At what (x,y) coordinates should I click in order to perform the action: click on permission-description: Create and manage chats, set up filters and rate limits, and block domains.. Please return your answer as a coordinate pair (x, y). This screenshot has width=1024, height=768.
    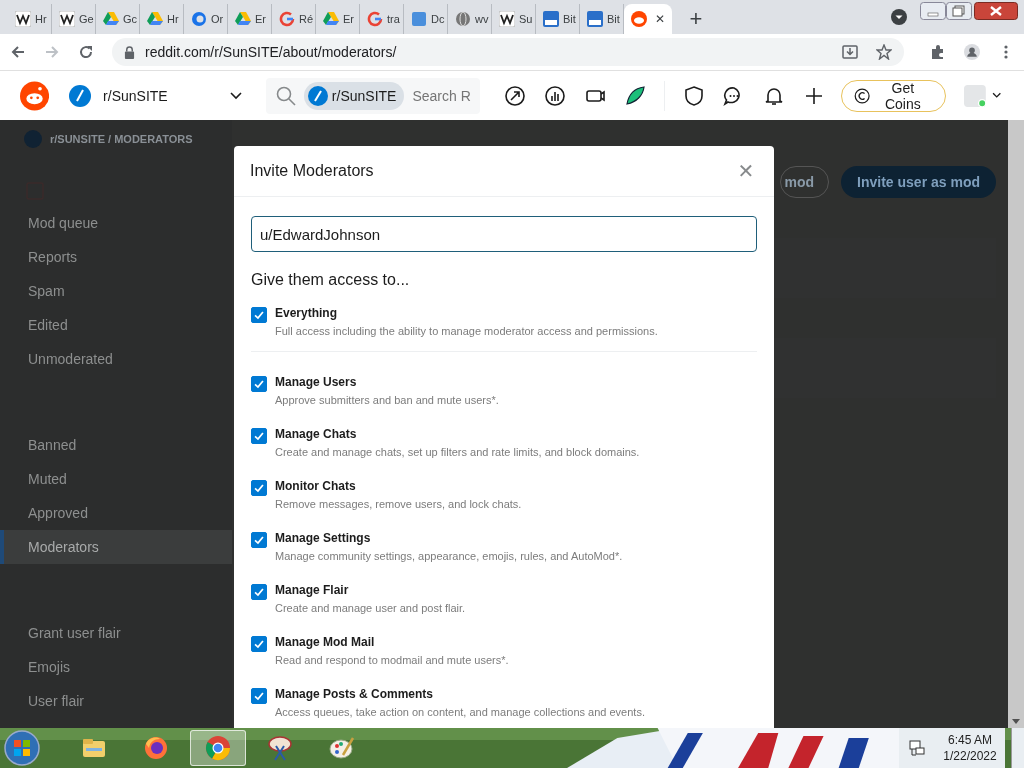
    Looking at the image, I should click on (457, 452).